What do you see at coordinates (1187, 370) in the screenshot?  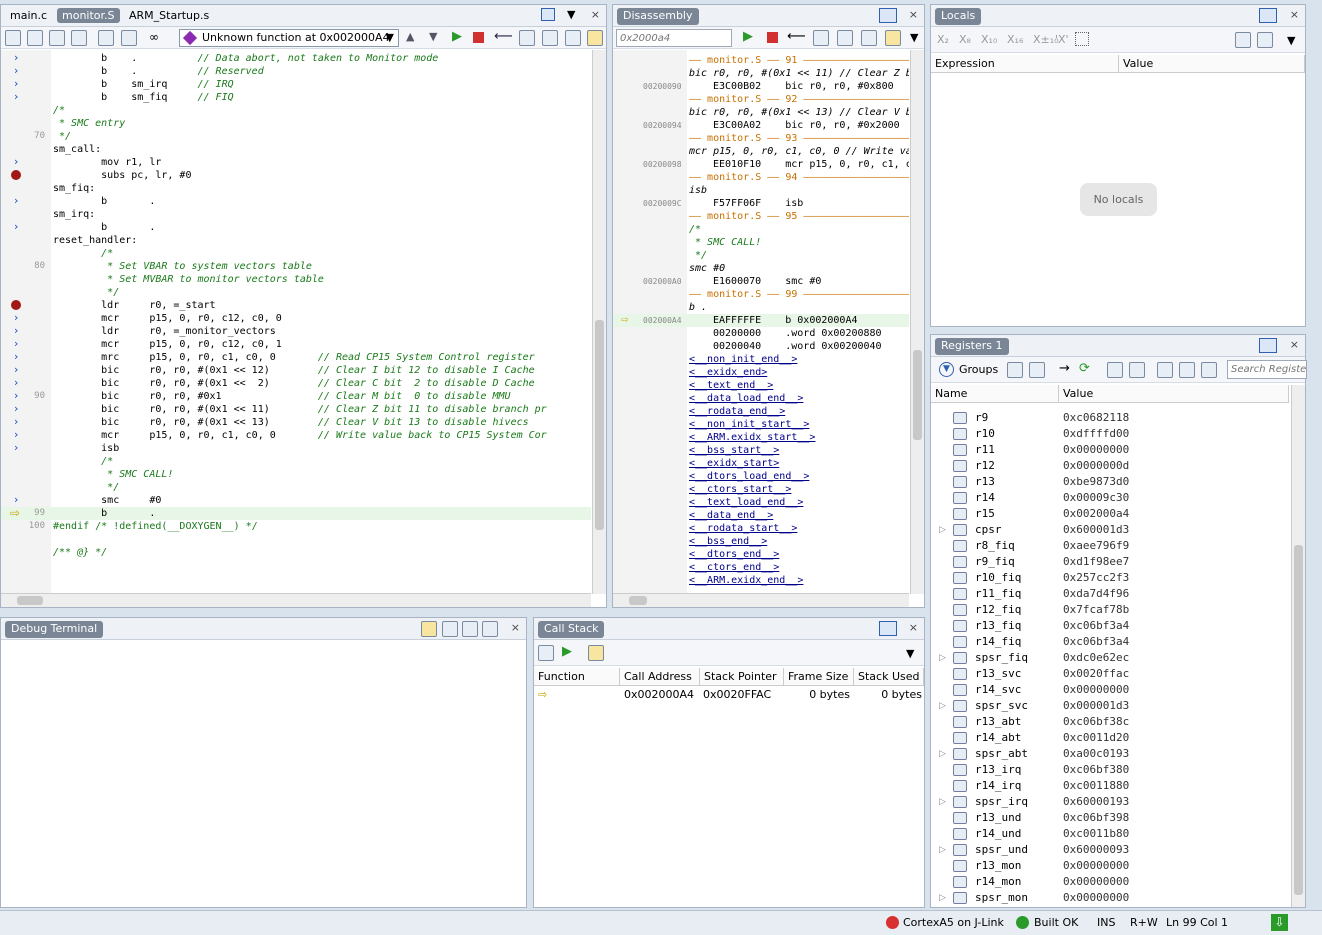 I see `copy-icon` at bounding box center [1187, 370].